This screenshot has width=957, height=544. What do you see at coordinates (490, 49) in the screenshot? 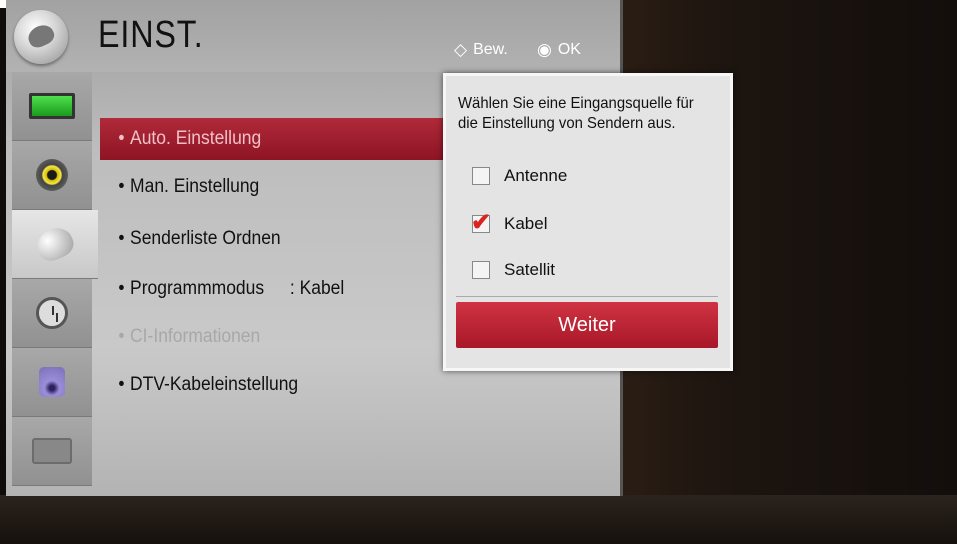
I see `move-hint-label: Bew.` at bounding box center [490, 49].